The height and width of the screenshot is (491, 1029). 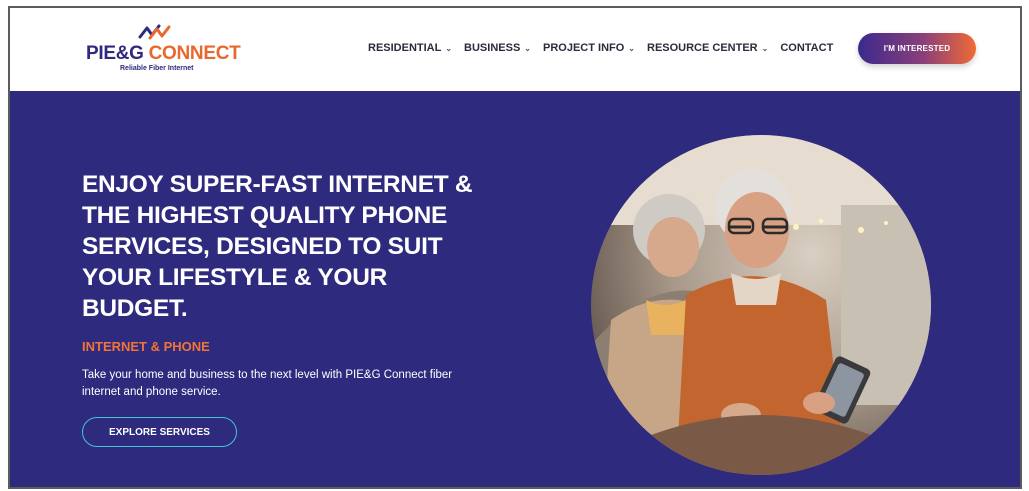 I want to click on nav-item-contact: CONTACT, so click(x=806, y=48).